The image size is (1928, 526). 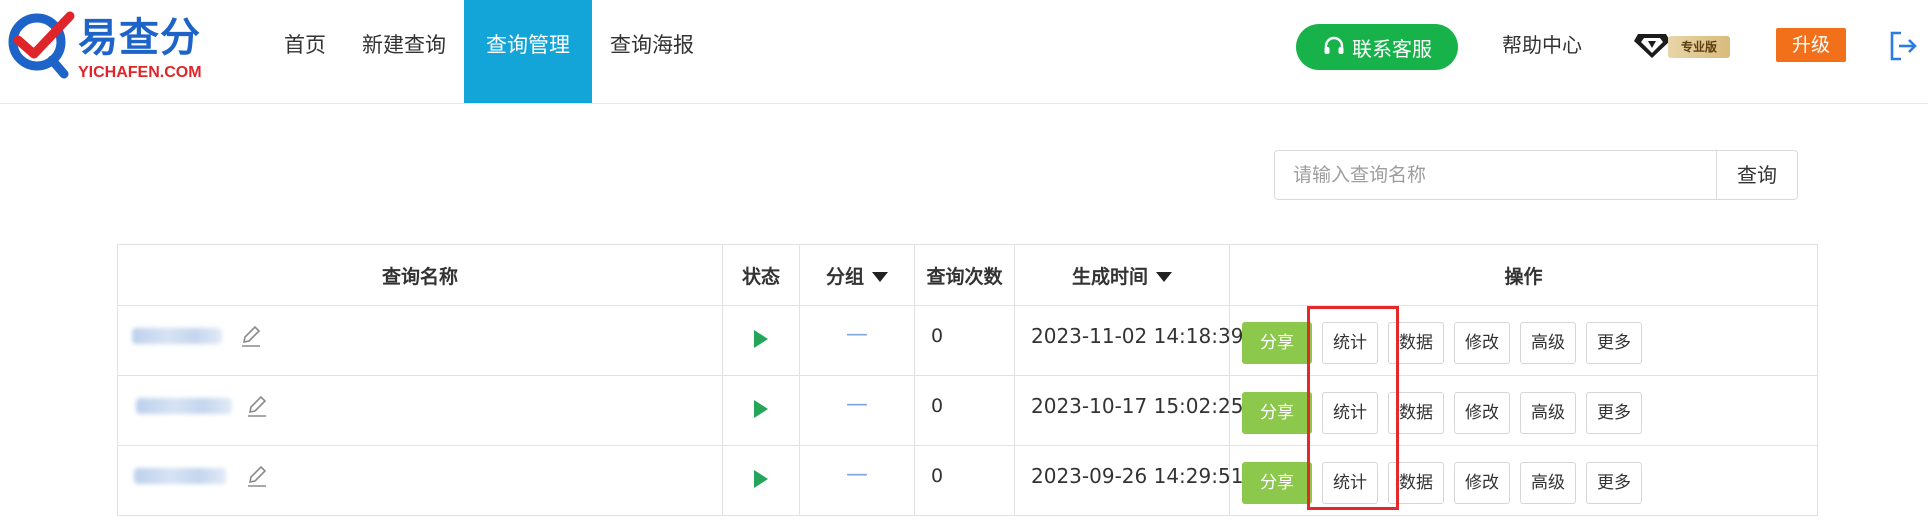 I want to click on created-time: 2023-11-02 14:18:39, so click(x=1128, y=340).